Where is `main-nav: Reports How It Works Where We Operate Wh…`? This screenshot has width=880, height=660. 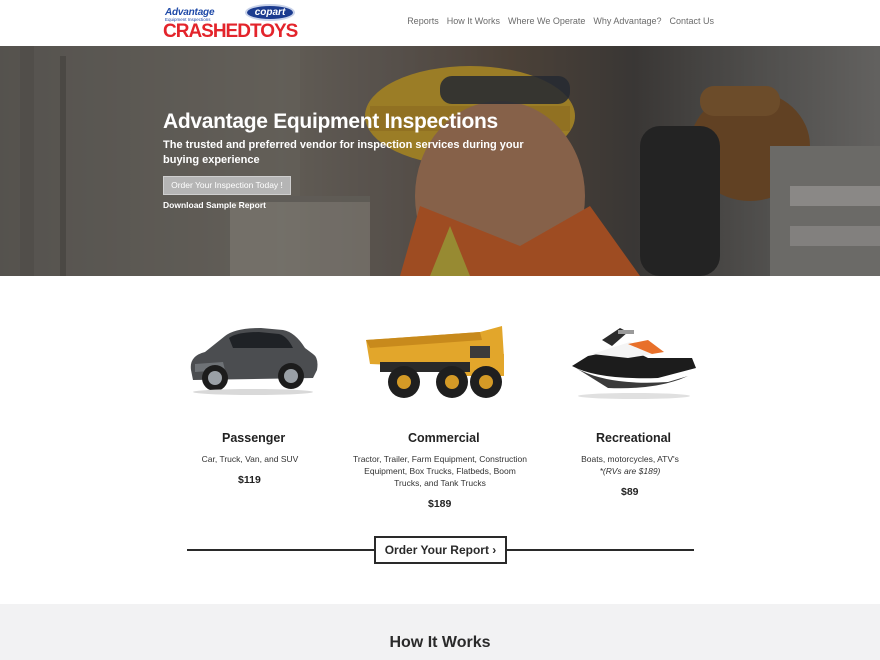
main-nav: Reports How It Works Where We Operate Wh… is located at coordinates (560, 21).